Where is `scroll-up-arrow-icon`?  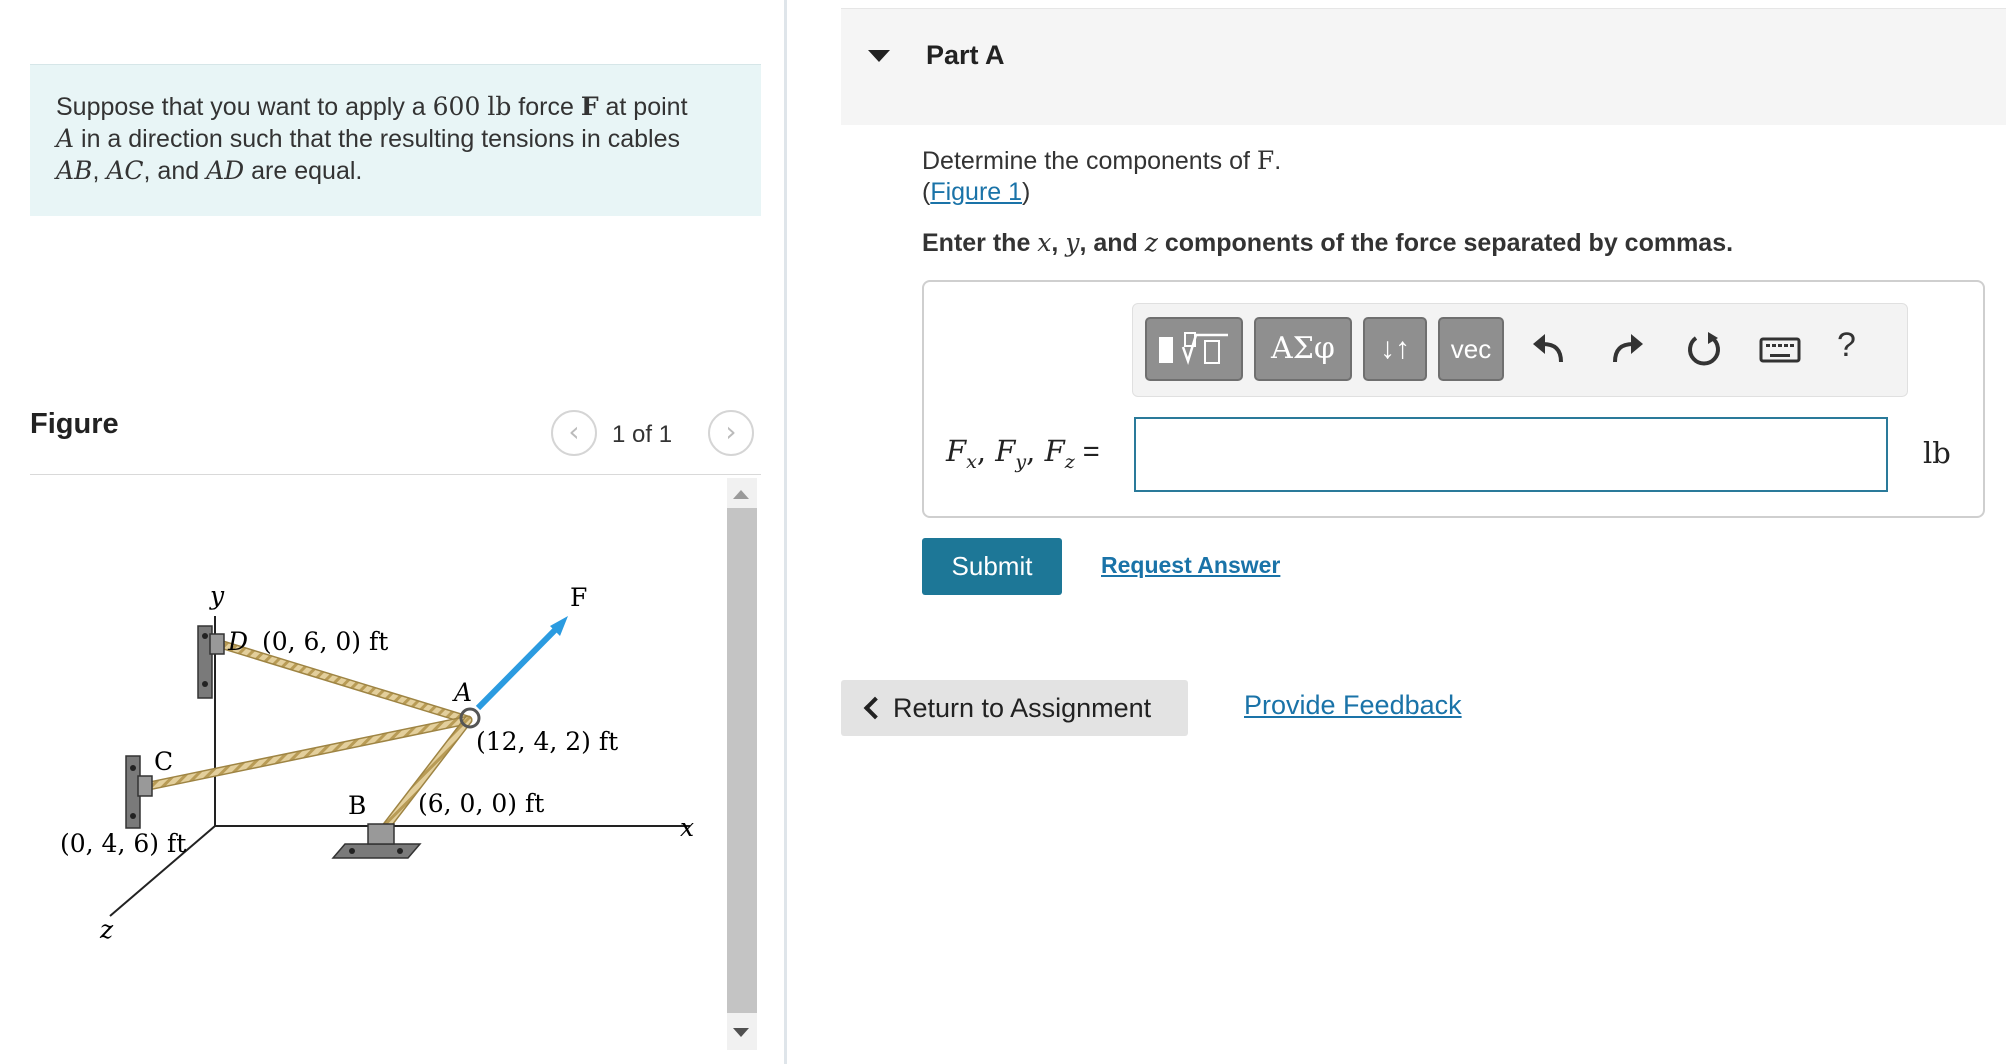 scroll-up-arrow-icon is located at coordinates (741, 494).